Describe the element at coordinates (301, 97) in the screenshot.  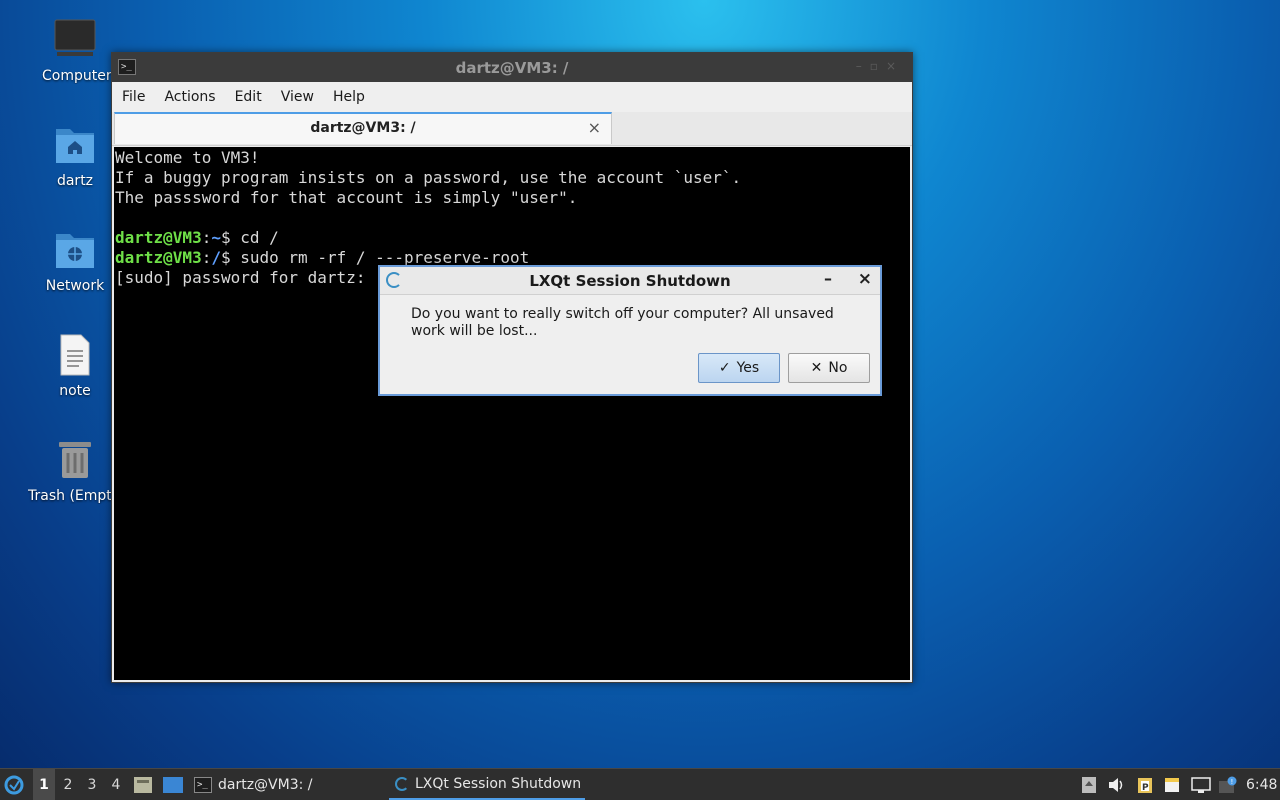
I see `menu-view: View` at that location.